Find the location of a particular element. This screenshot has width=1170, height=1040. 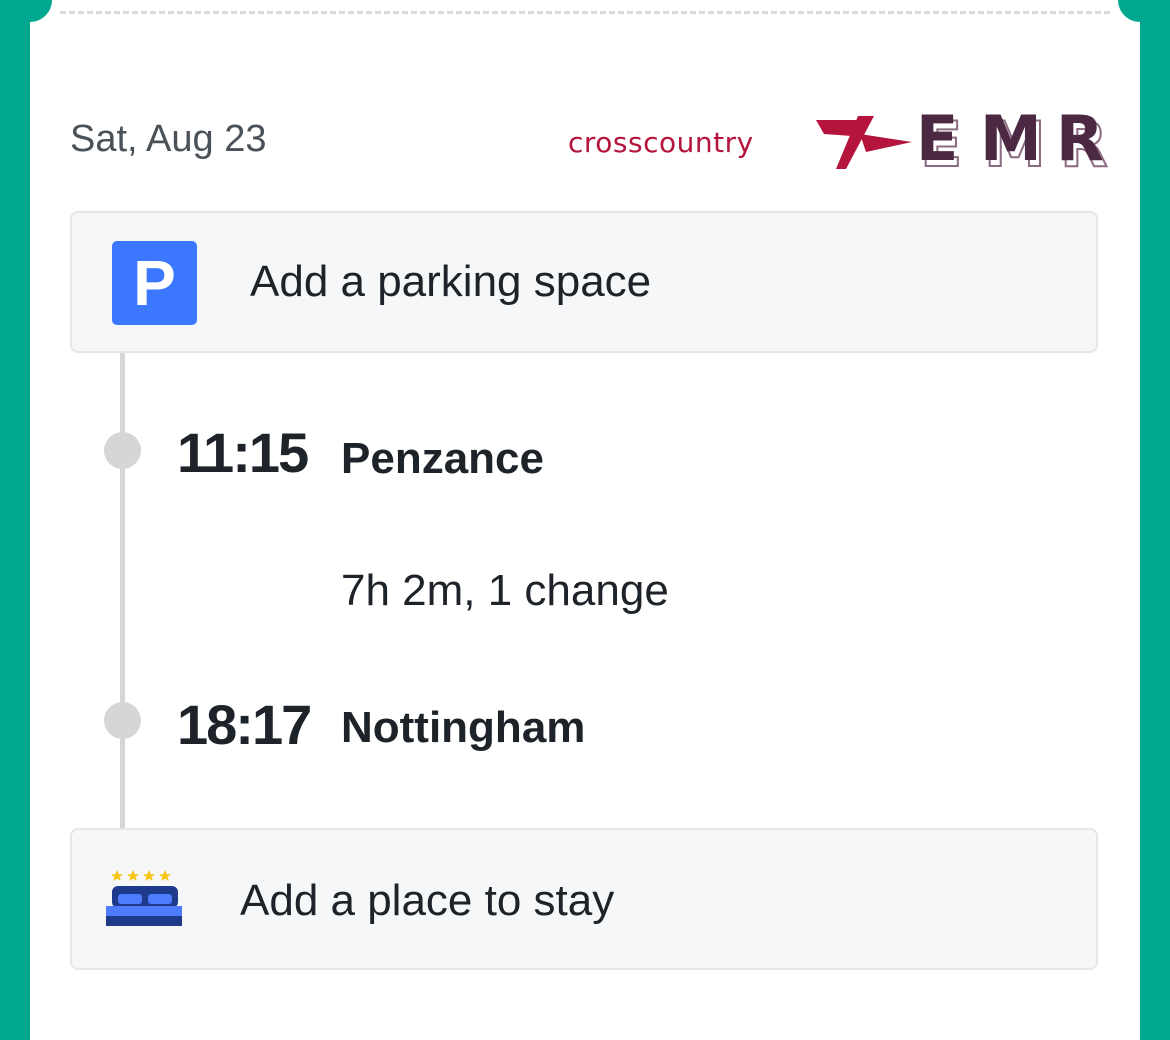

crosscountry-logo-icon is located at coordinates (864, 142).